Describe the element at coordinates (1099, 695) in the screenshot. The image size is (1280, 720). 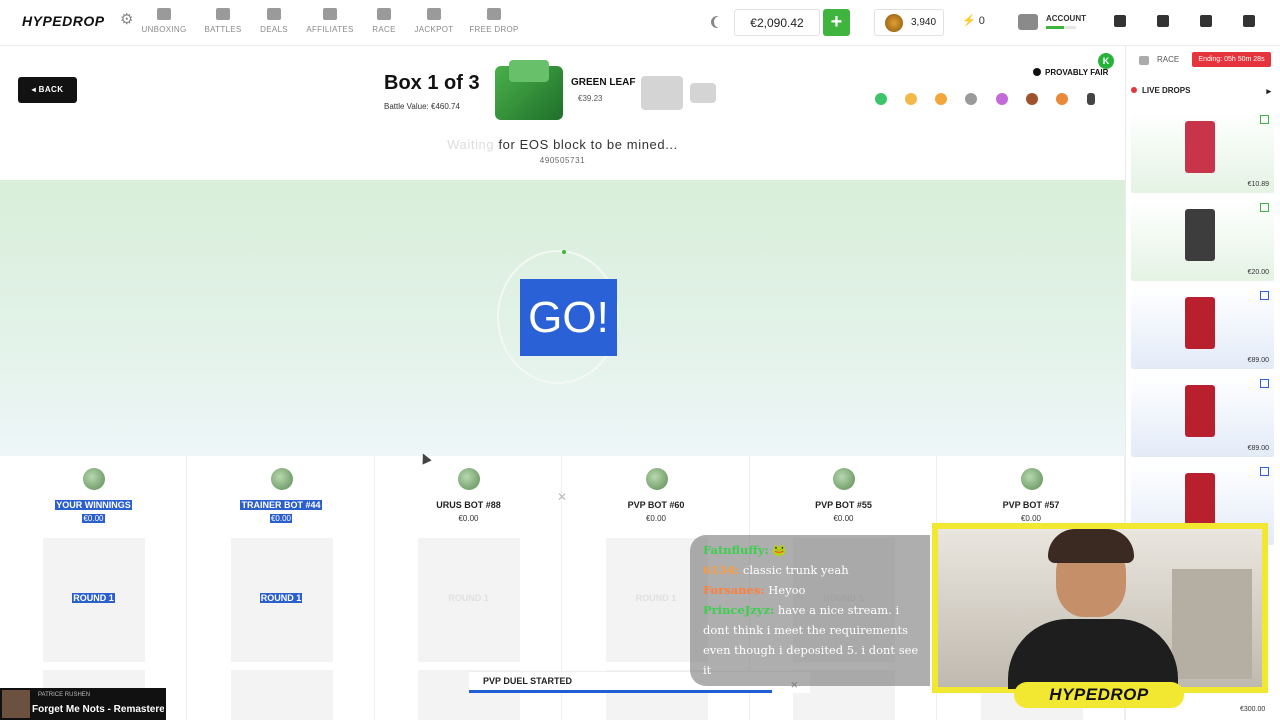
I see `webcam-brand-label: HYPEDROP` at that location.